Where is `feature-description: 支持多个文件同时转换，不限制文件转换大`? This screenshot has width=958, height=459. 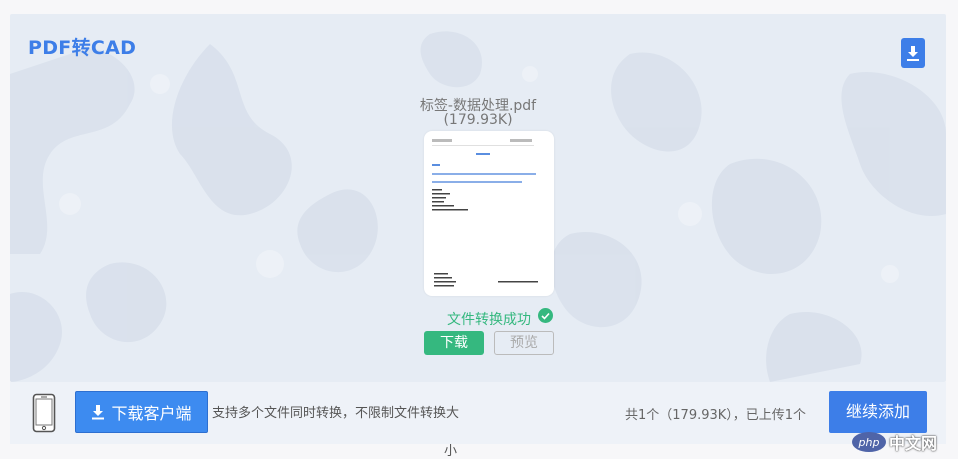 feature-description: 支持多个文件同时转换，不限制文件转换大 is located at coordinates (336, 413).